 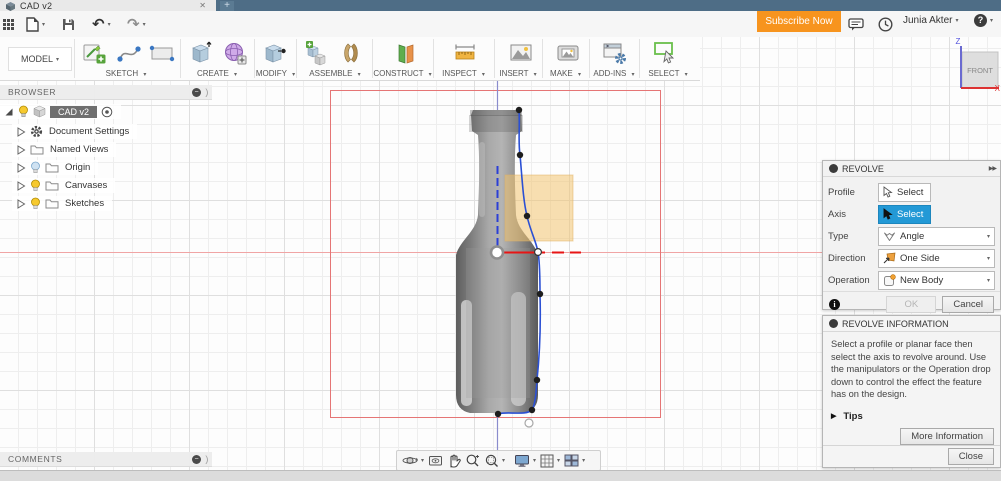 What do you see at coordinates (968, 304) in the screenshot?
I see `cancel-button: Cancel` at bounding box center [968, 304].